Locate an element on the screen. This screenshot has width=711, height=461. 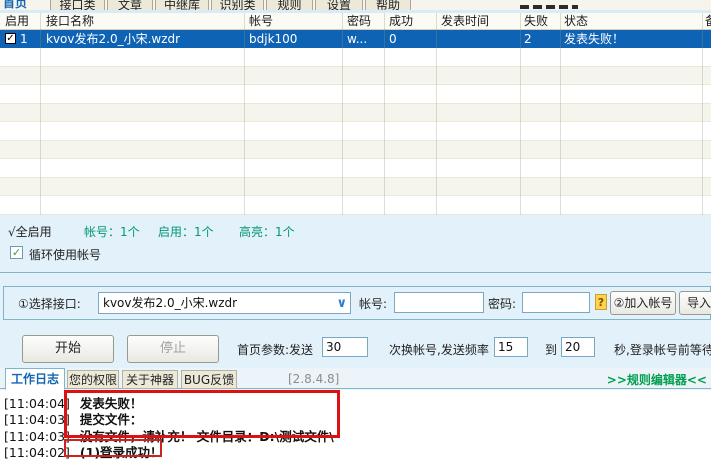
tab-bug-feedback: BUG反馈 is located at coordinates (209, 379).